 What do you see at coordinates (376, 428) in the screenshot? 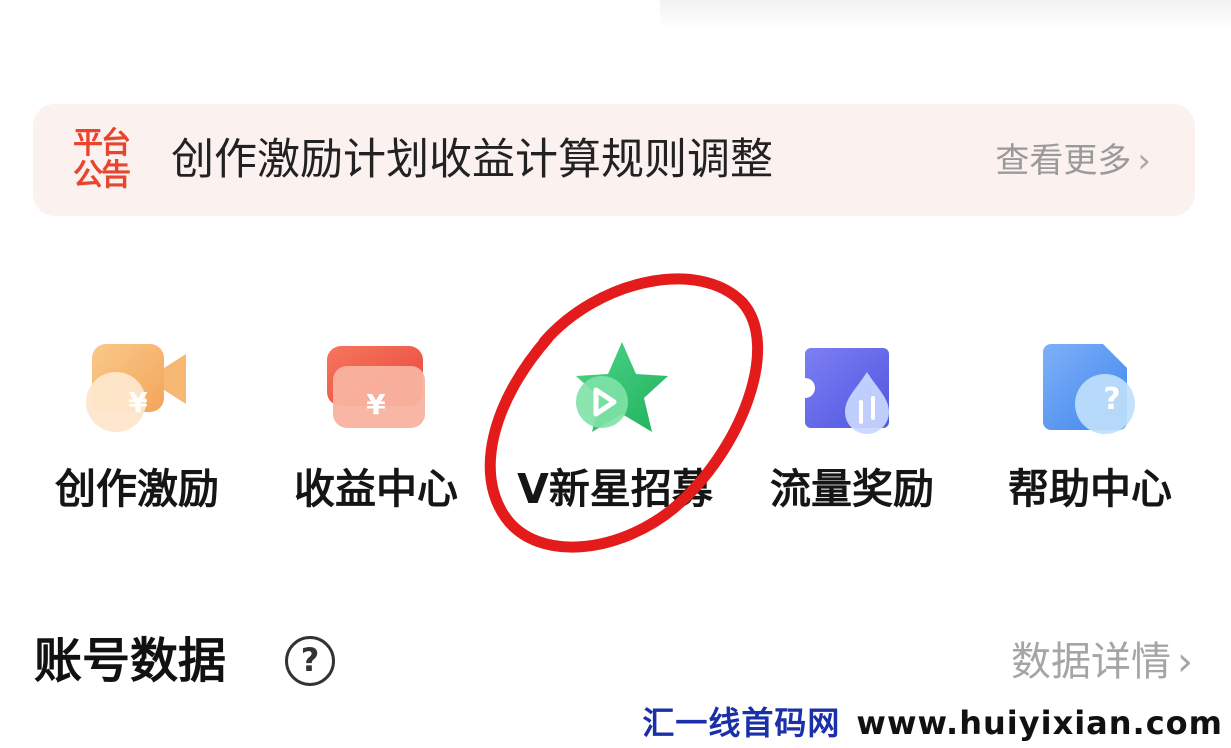
I see `shortcut-earnings-center: ¥ 收益中心` at bounding box center [376, 428].